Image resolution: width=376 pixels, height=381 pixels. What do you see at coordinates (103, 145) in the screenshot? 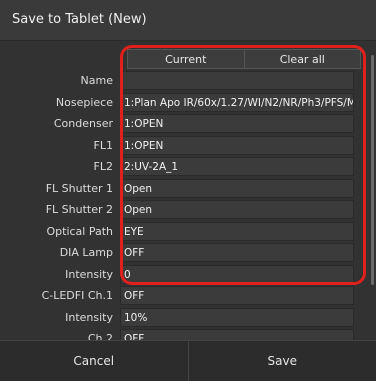
I see `setting-label: FL1` at bounding box center [103, 145].